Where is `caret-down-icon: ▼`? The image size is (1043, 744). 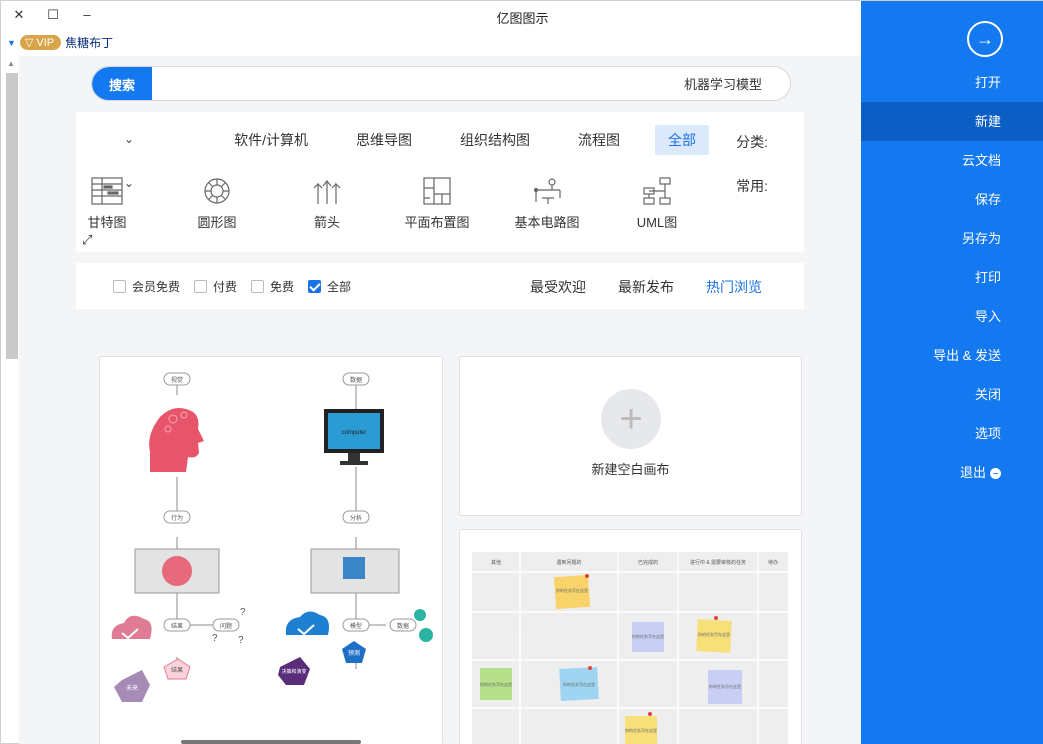
caret-down-icon: ▼ is located at coordinates (11, 43).